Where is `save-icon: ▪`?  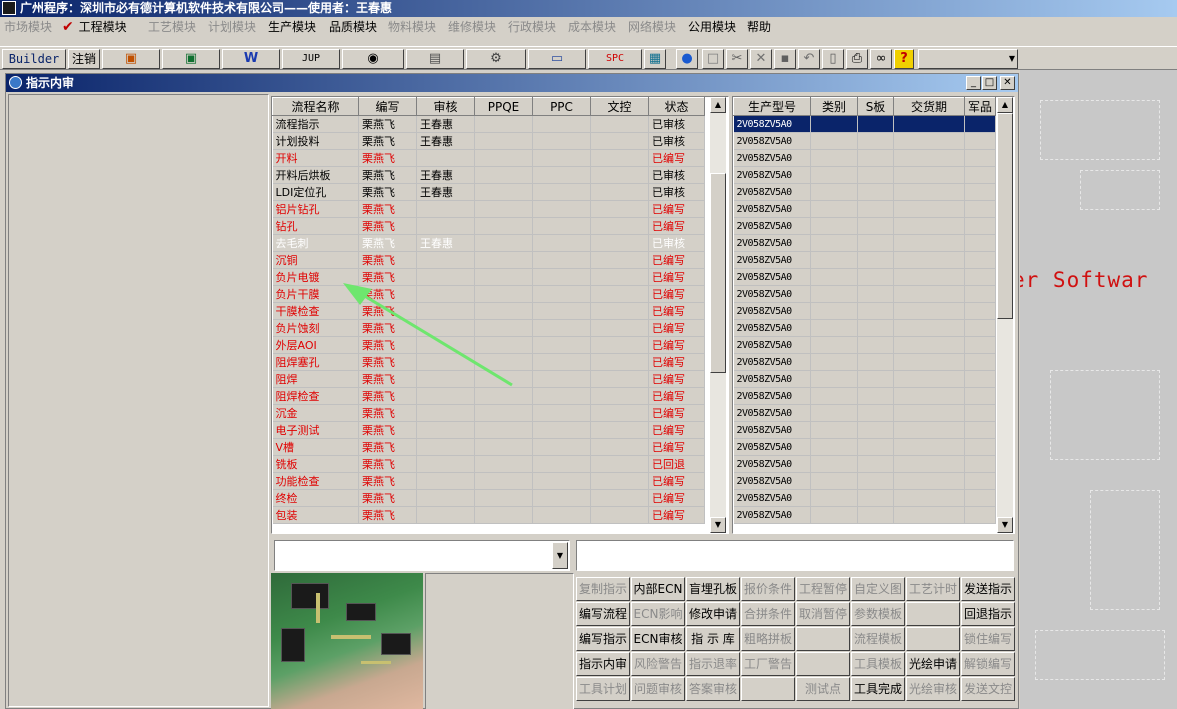
save-icon: ▪ is located at coordinates (785, 59).